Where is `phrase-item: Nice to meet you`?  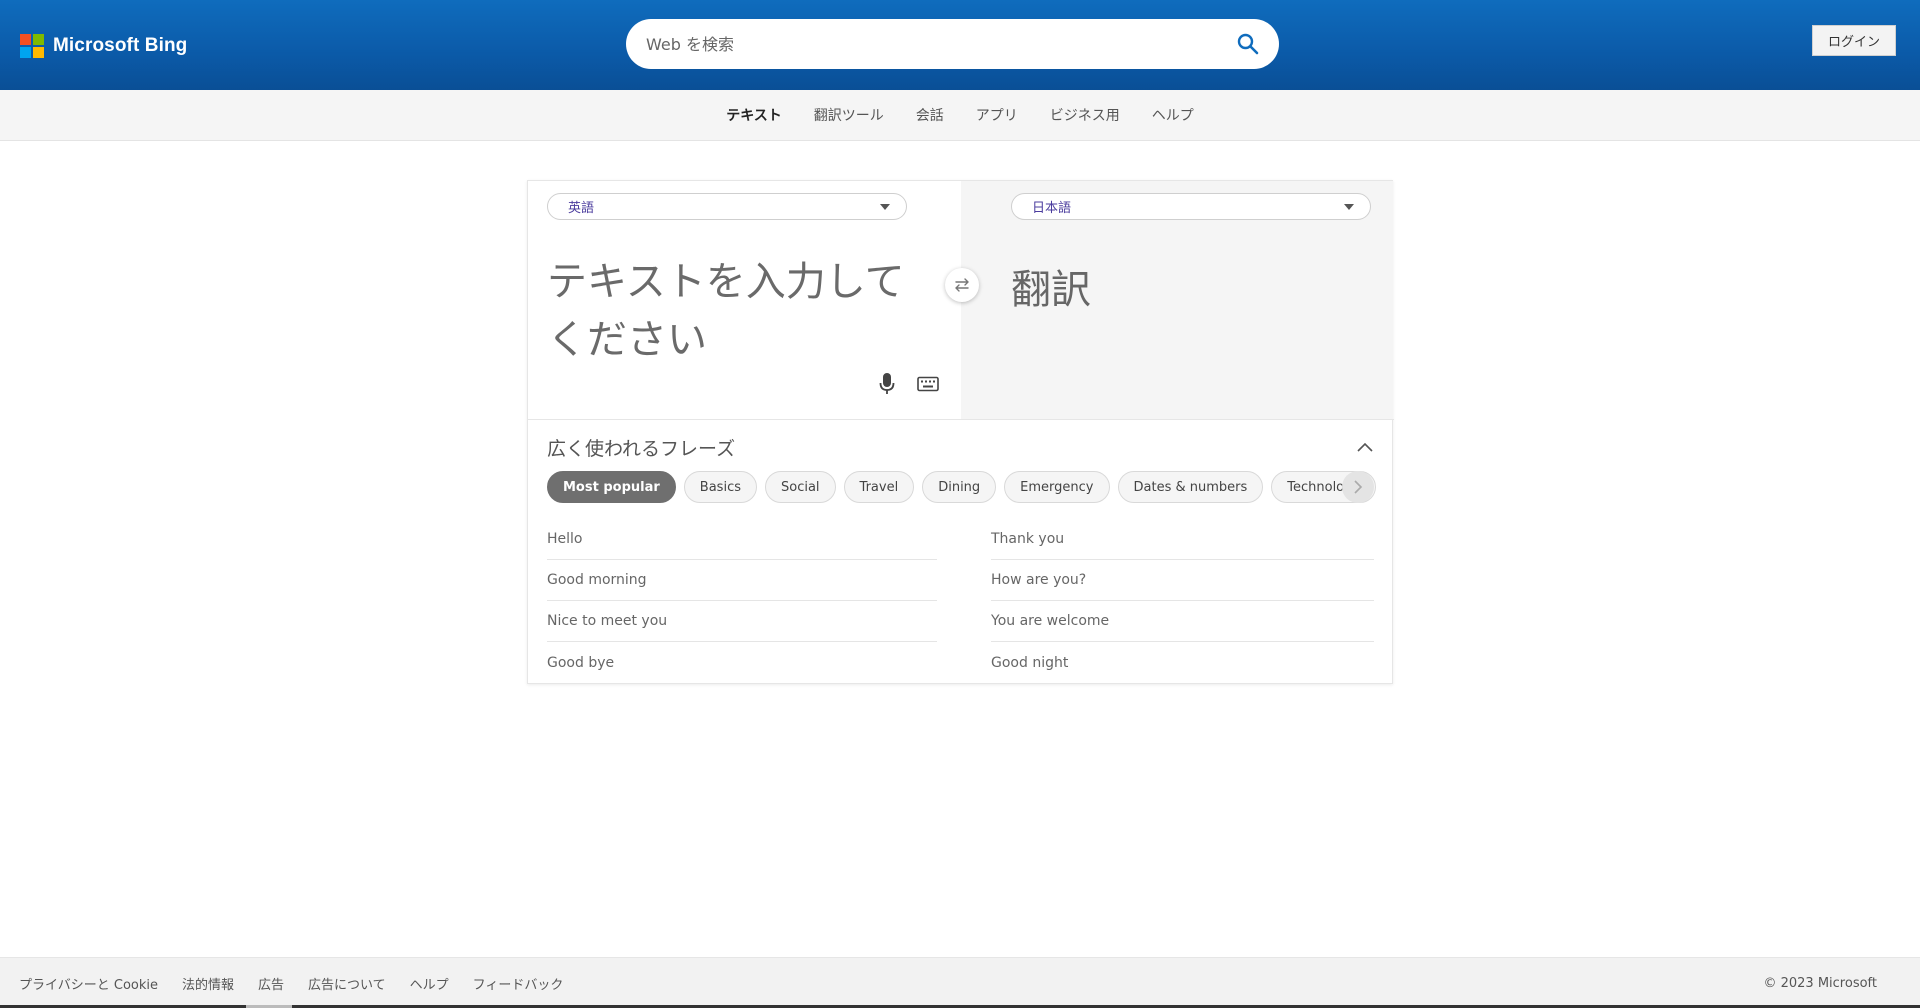 phrase-item: Nice to meet you is located at coordinates (742, 621).